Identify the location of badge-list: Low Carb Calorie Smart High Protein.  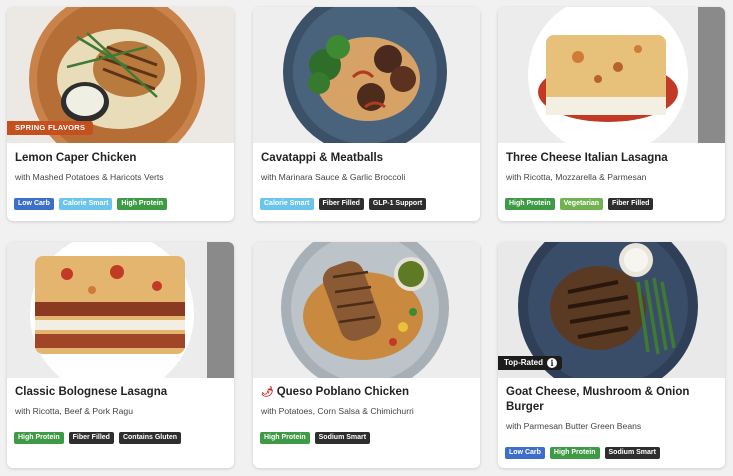
(91, 204).